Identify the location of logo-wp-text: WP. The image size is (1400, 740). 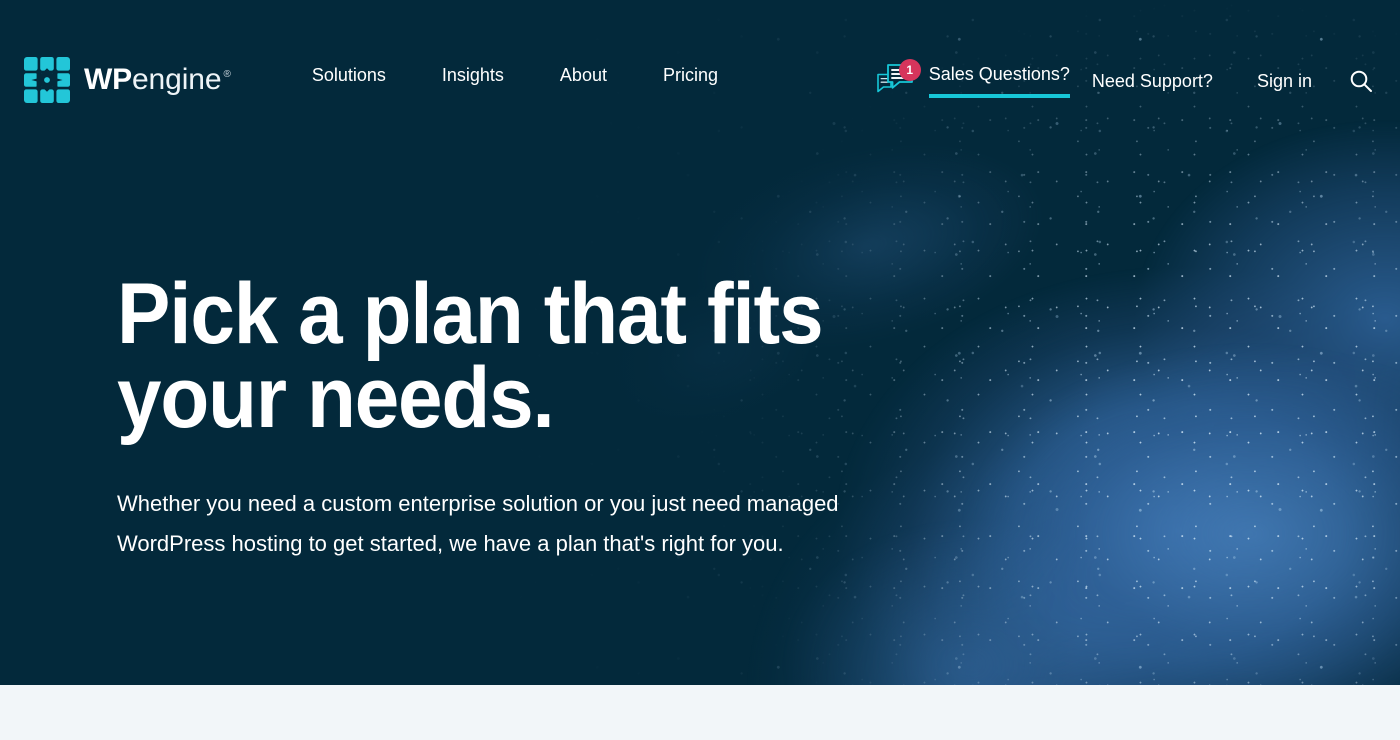
(108, 79).